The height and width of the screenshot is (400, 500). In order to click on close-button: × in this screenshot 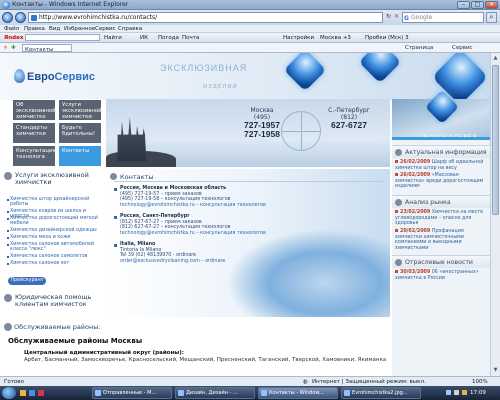, I will do `click(491, 5)`.